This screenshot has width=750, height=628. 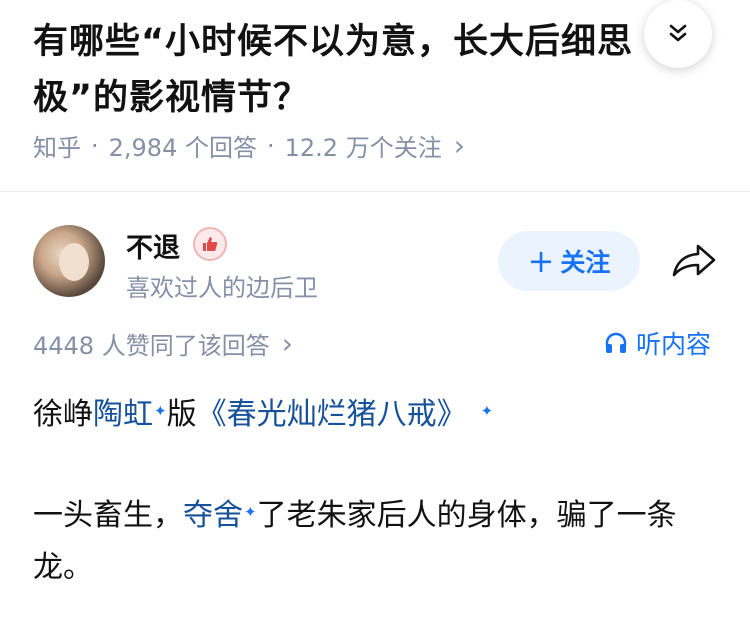 What do you see at coordinates (694, 260) in the screenshot?
I see `share-icon` at bounding box center [694, 260].